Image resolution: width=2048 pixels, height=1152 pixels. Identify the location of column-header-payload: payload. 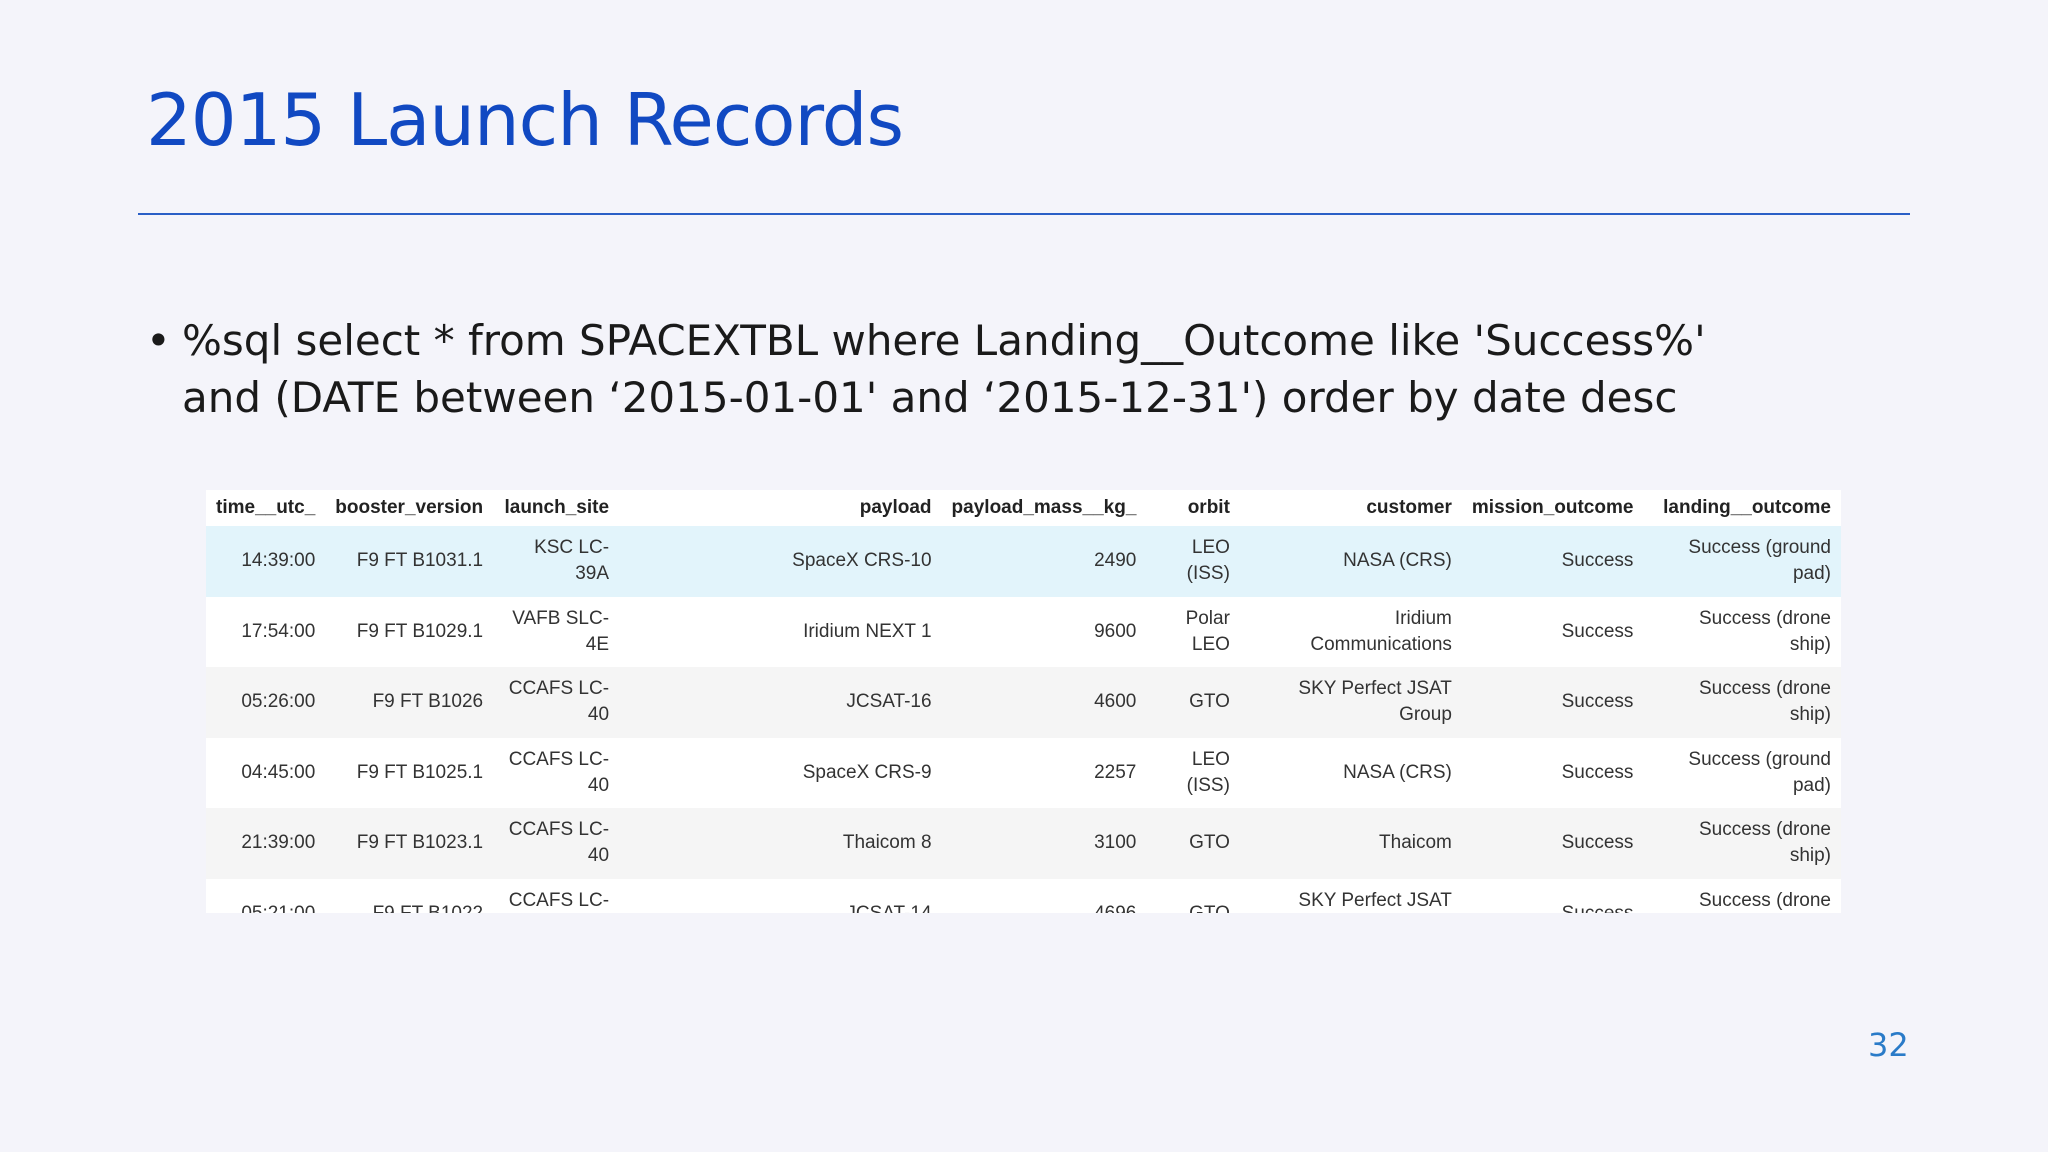
(780, 508).